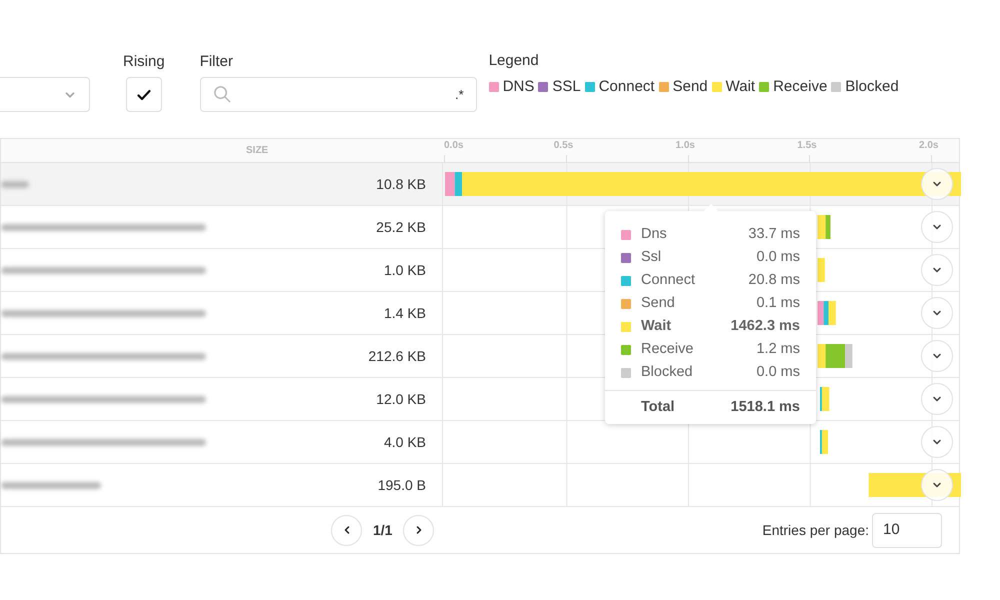 The width and height of the screenshot is (1000, 600). I want to click on dropdown, so click(45, 94).